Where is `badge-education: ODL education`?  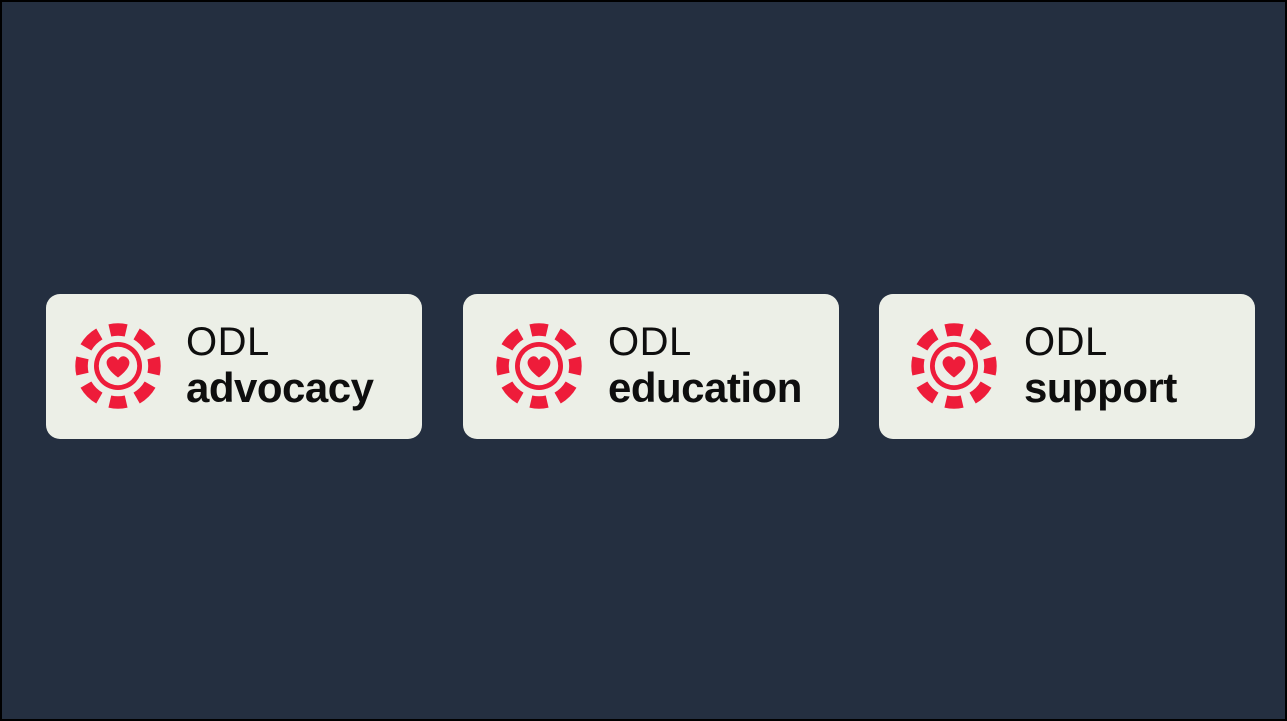 badge-education: ODL education is located at coordinates (651, 366).